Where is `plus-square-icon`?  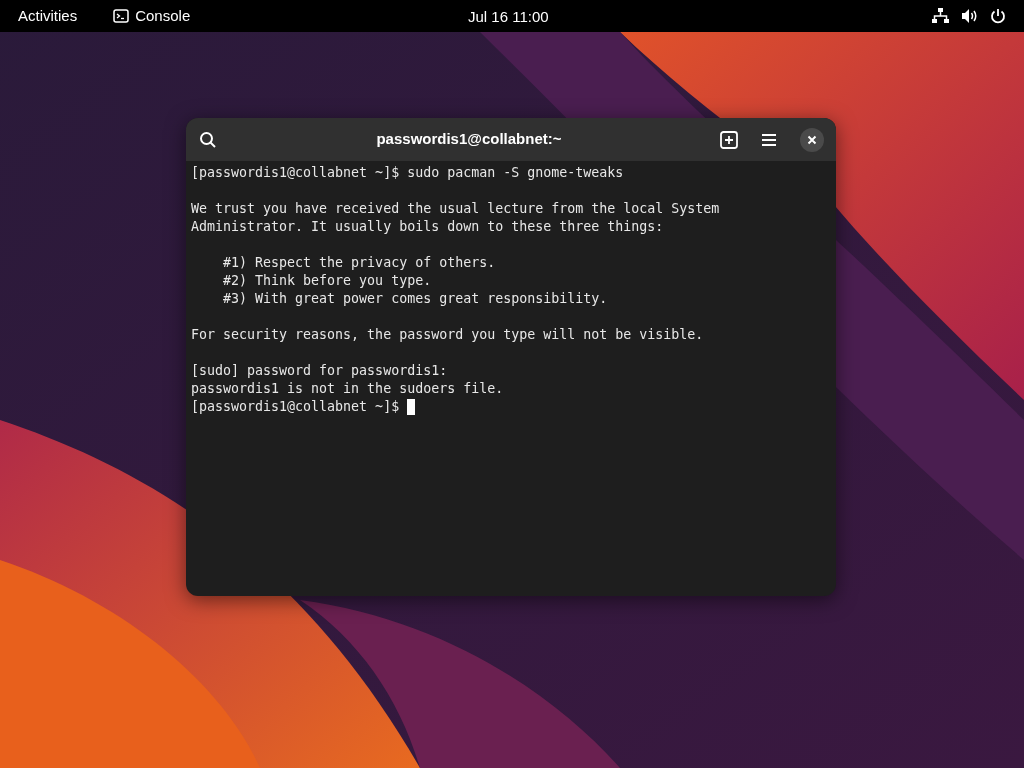 plus-square-icon is located at coordinates (729, 139).